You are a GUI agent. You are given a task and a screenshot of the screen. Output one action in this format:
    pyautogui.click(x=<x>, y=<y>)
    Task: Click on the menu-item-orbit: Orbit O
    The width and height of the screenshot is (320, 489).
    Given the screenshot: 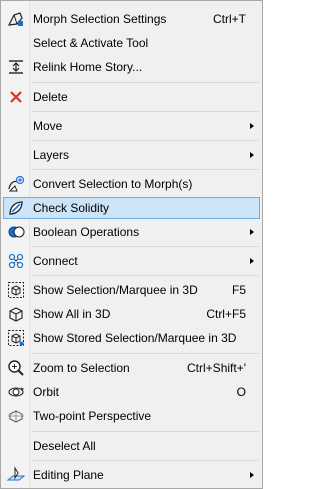 What is the action you would take?
    pyautogui.click(x=131, y=392)
    